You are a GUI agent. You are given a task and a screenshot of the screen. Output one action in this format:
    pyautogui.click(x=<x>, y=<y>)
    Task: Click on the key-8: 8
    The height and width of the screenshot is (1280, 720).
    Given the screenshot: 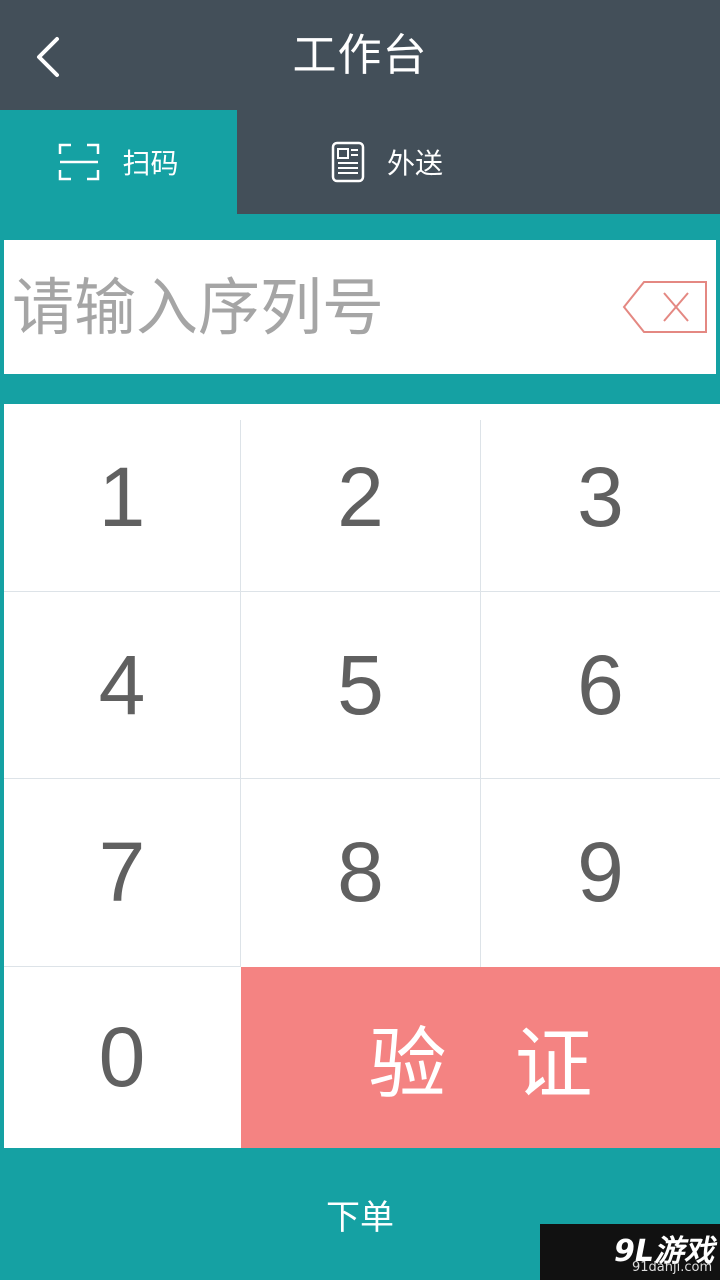 What is the action you would take?
    pyautogui.click(x=360, y=872)
    